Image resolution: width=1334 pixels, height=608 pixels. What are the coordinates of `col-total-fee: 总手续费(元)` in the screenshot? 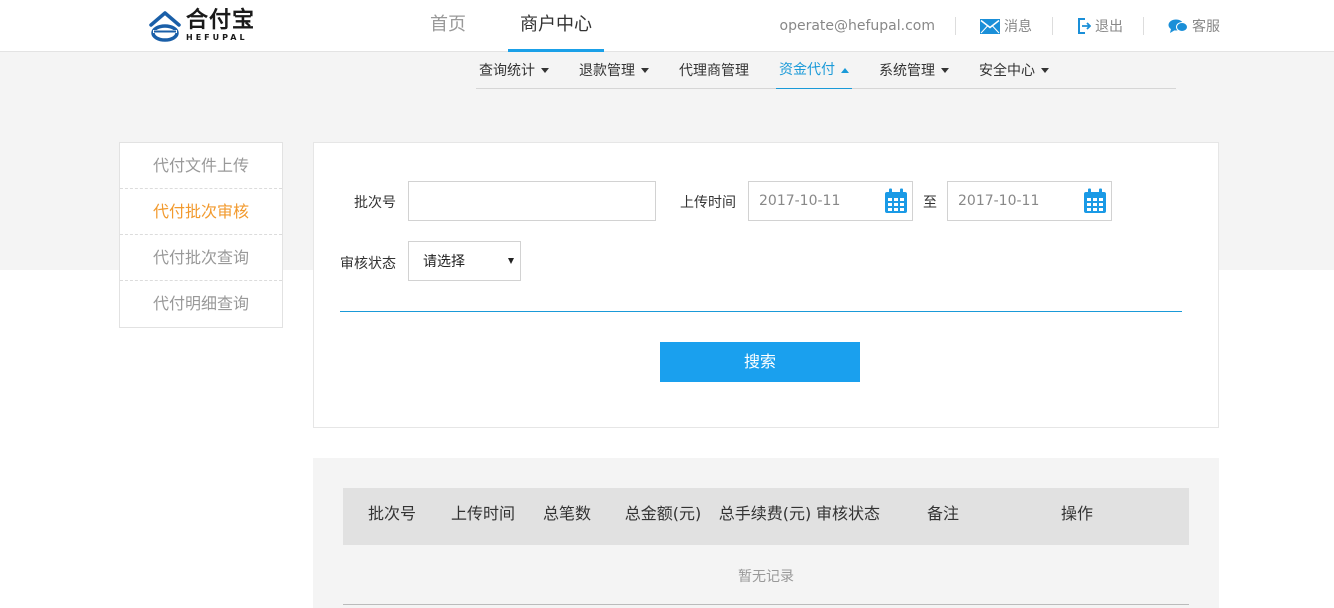 It's located at (765, 513).